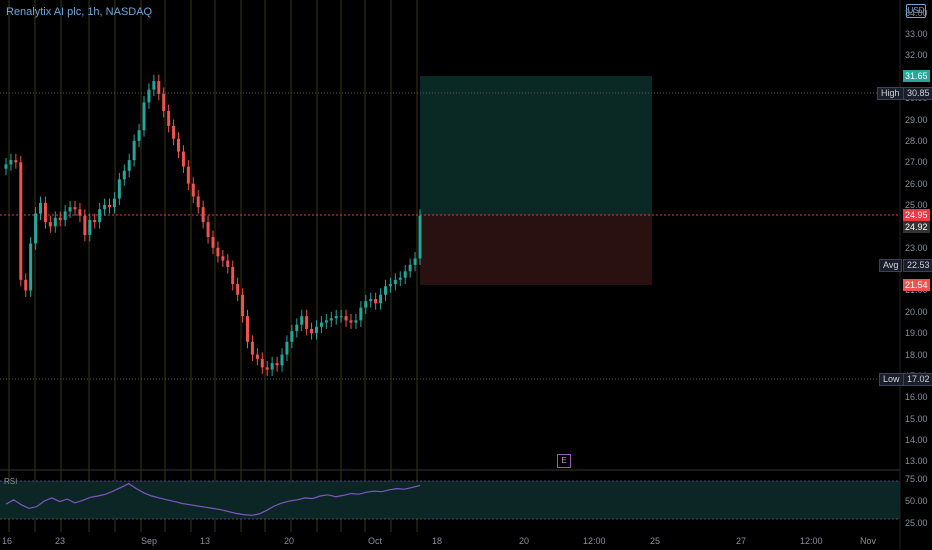 The image size is (932, 550). I want to click on price-tick: 29.00, so click(916, 119).